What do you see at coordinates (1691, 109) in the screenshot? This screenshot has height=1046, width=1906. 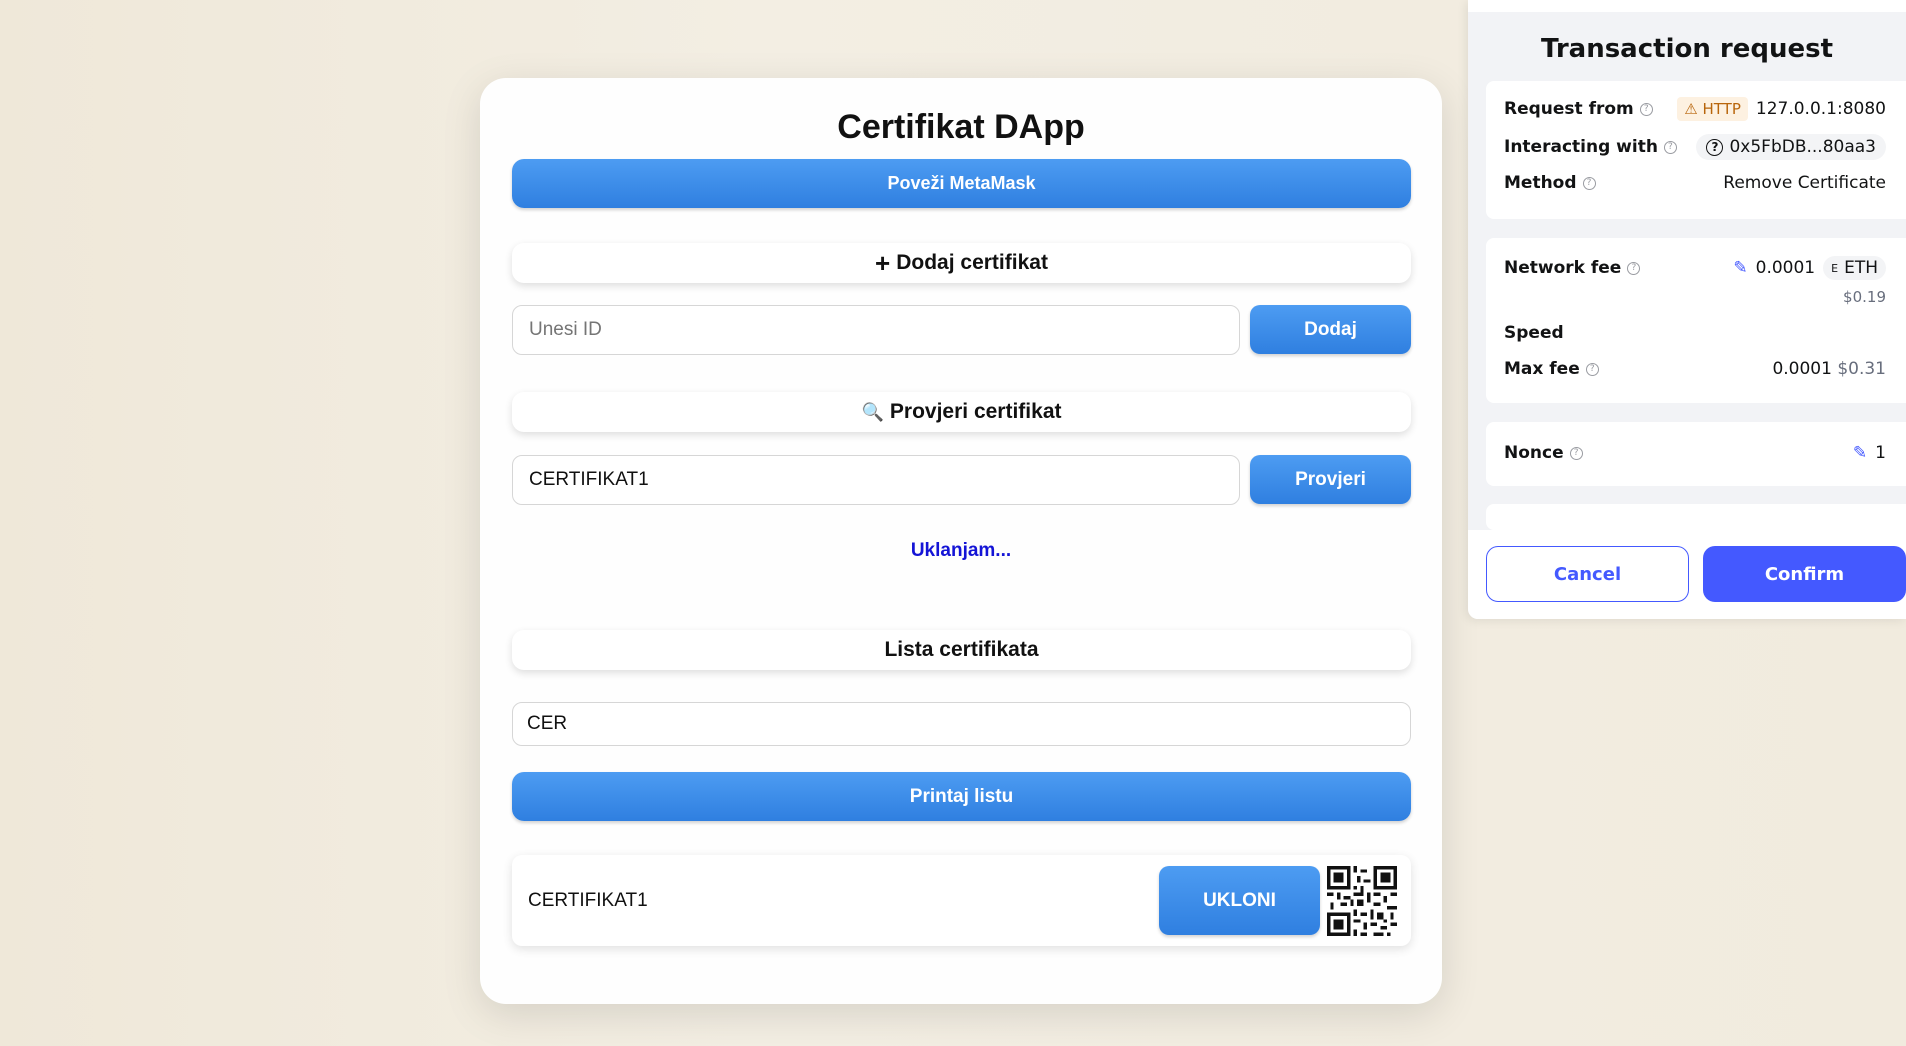 I see `warning-icon: ⚠` at bounding box center [1691, 109].